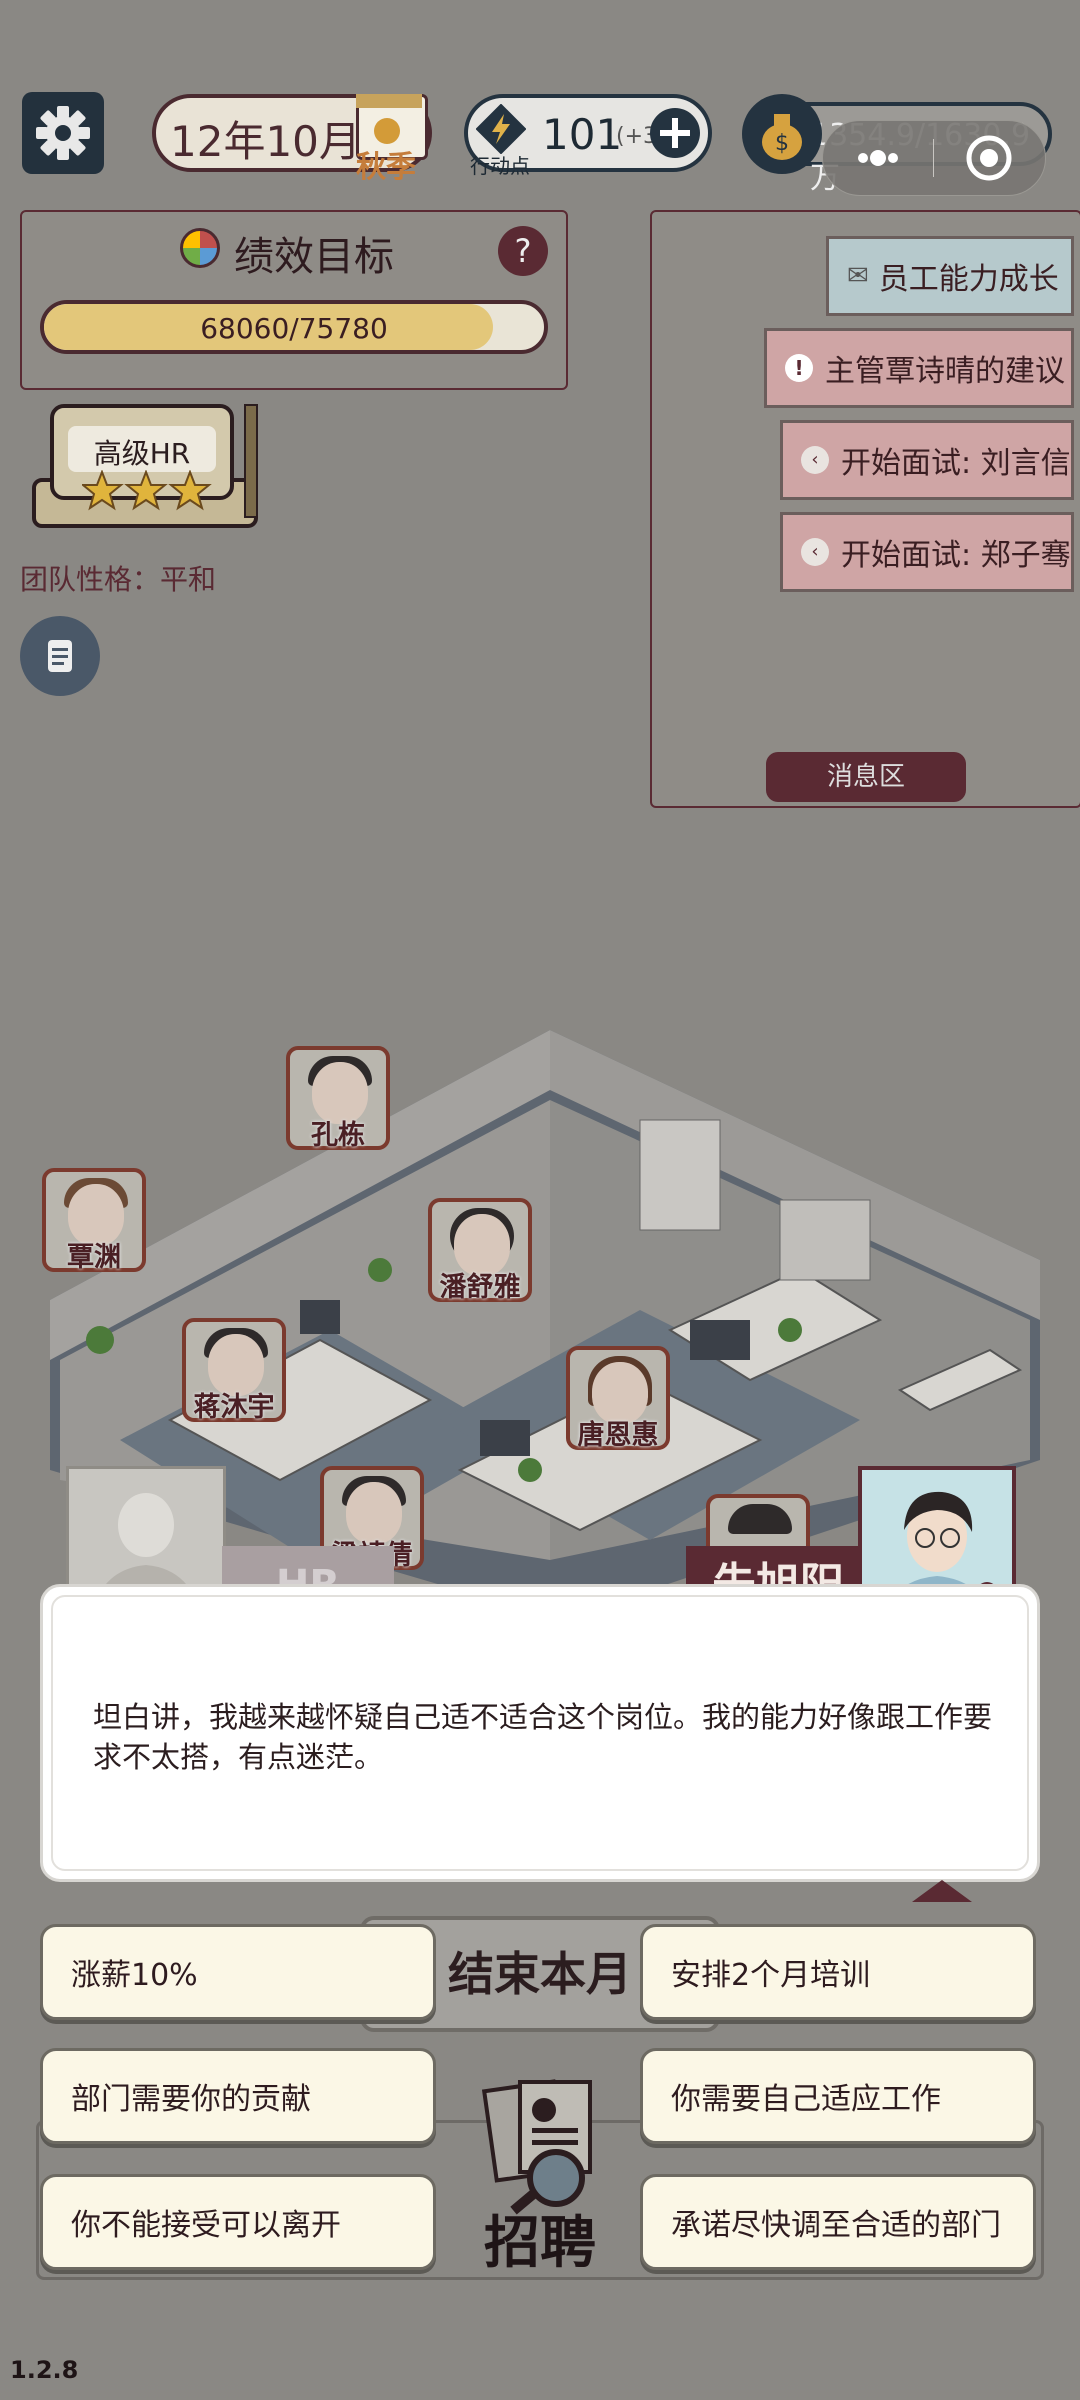  What do you see at coordinates (836, 2225) in the screenshot?
I see `choice-label: 承诺尽快调至合适的部门` at bounding box center [836, 2225].